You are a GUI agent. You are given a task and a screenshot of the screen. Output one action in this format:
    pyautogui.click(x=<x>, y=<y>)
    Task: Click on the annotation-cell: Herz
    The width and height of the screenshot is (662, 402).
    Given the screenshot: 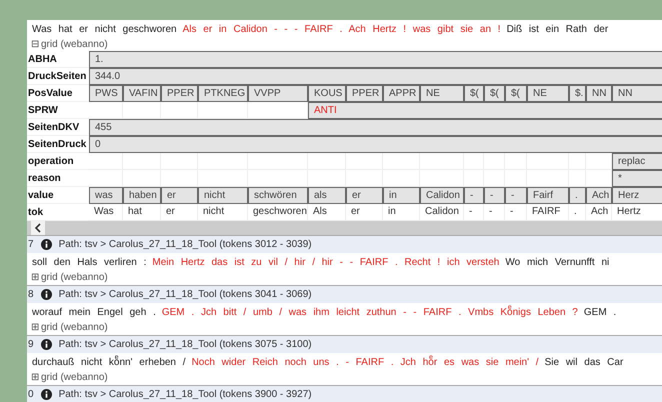 What is the action you would take?
    pyautogui.click(x=637, y=195)
    